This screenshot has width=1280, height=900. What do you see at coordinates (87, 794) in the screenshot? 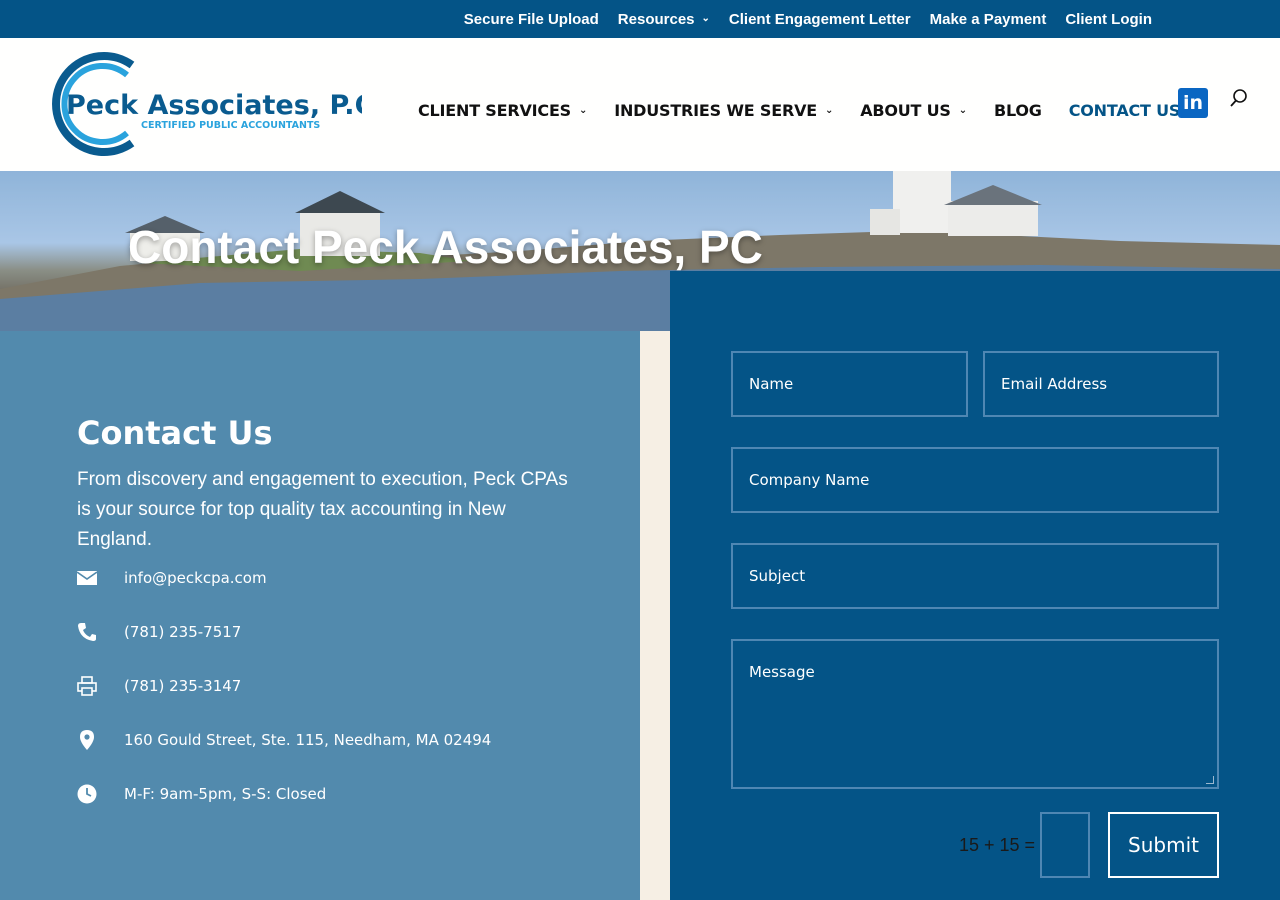
I see `clock-icon` at bounding box center [87, 794].